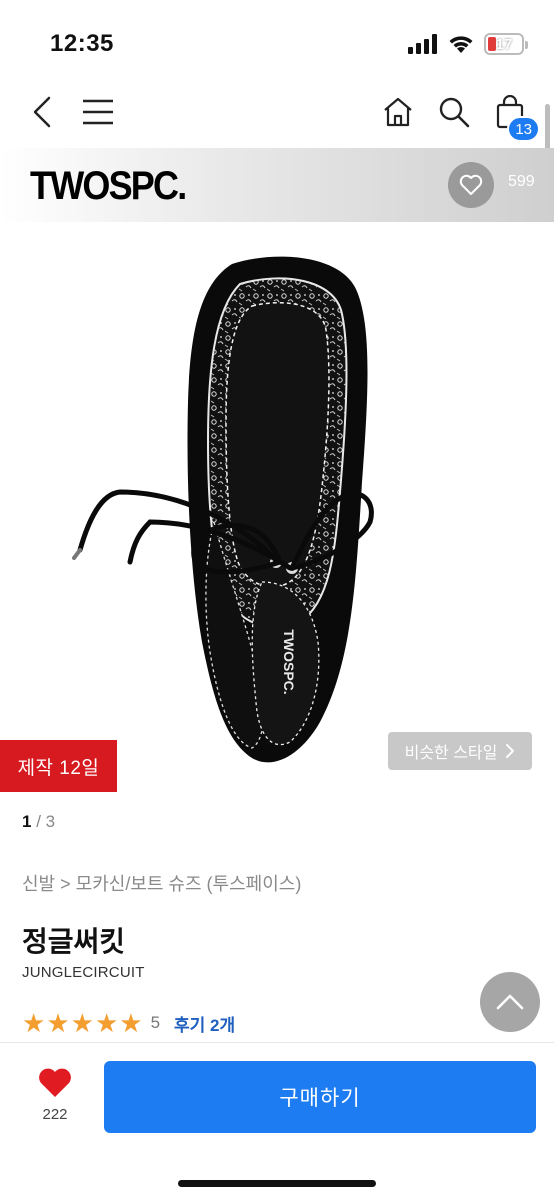  Describe the element at coordinates (320, 1097) in the screenshot. I see `buy-button: 구매하기` at that location.